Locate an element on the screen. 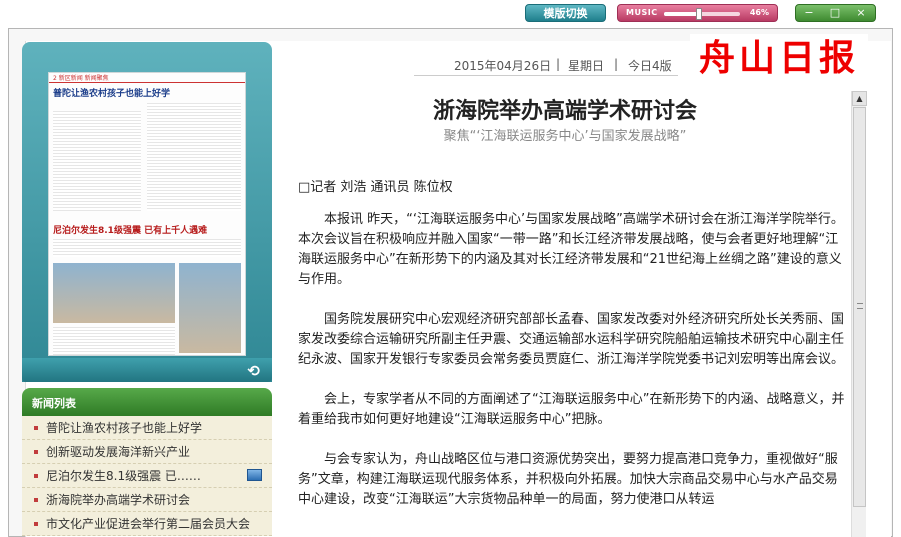 This screenshot has width=901, height=537. thumb-headline-top: 普陀让渔农村孩子也能上好学 is located at coordinates (112, 94).